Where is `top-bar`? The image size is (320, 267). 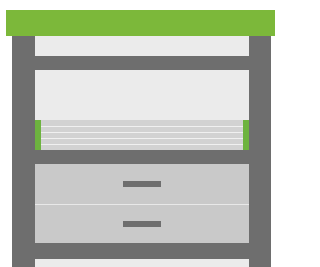
top-bar is located at coordinates (140, 23).